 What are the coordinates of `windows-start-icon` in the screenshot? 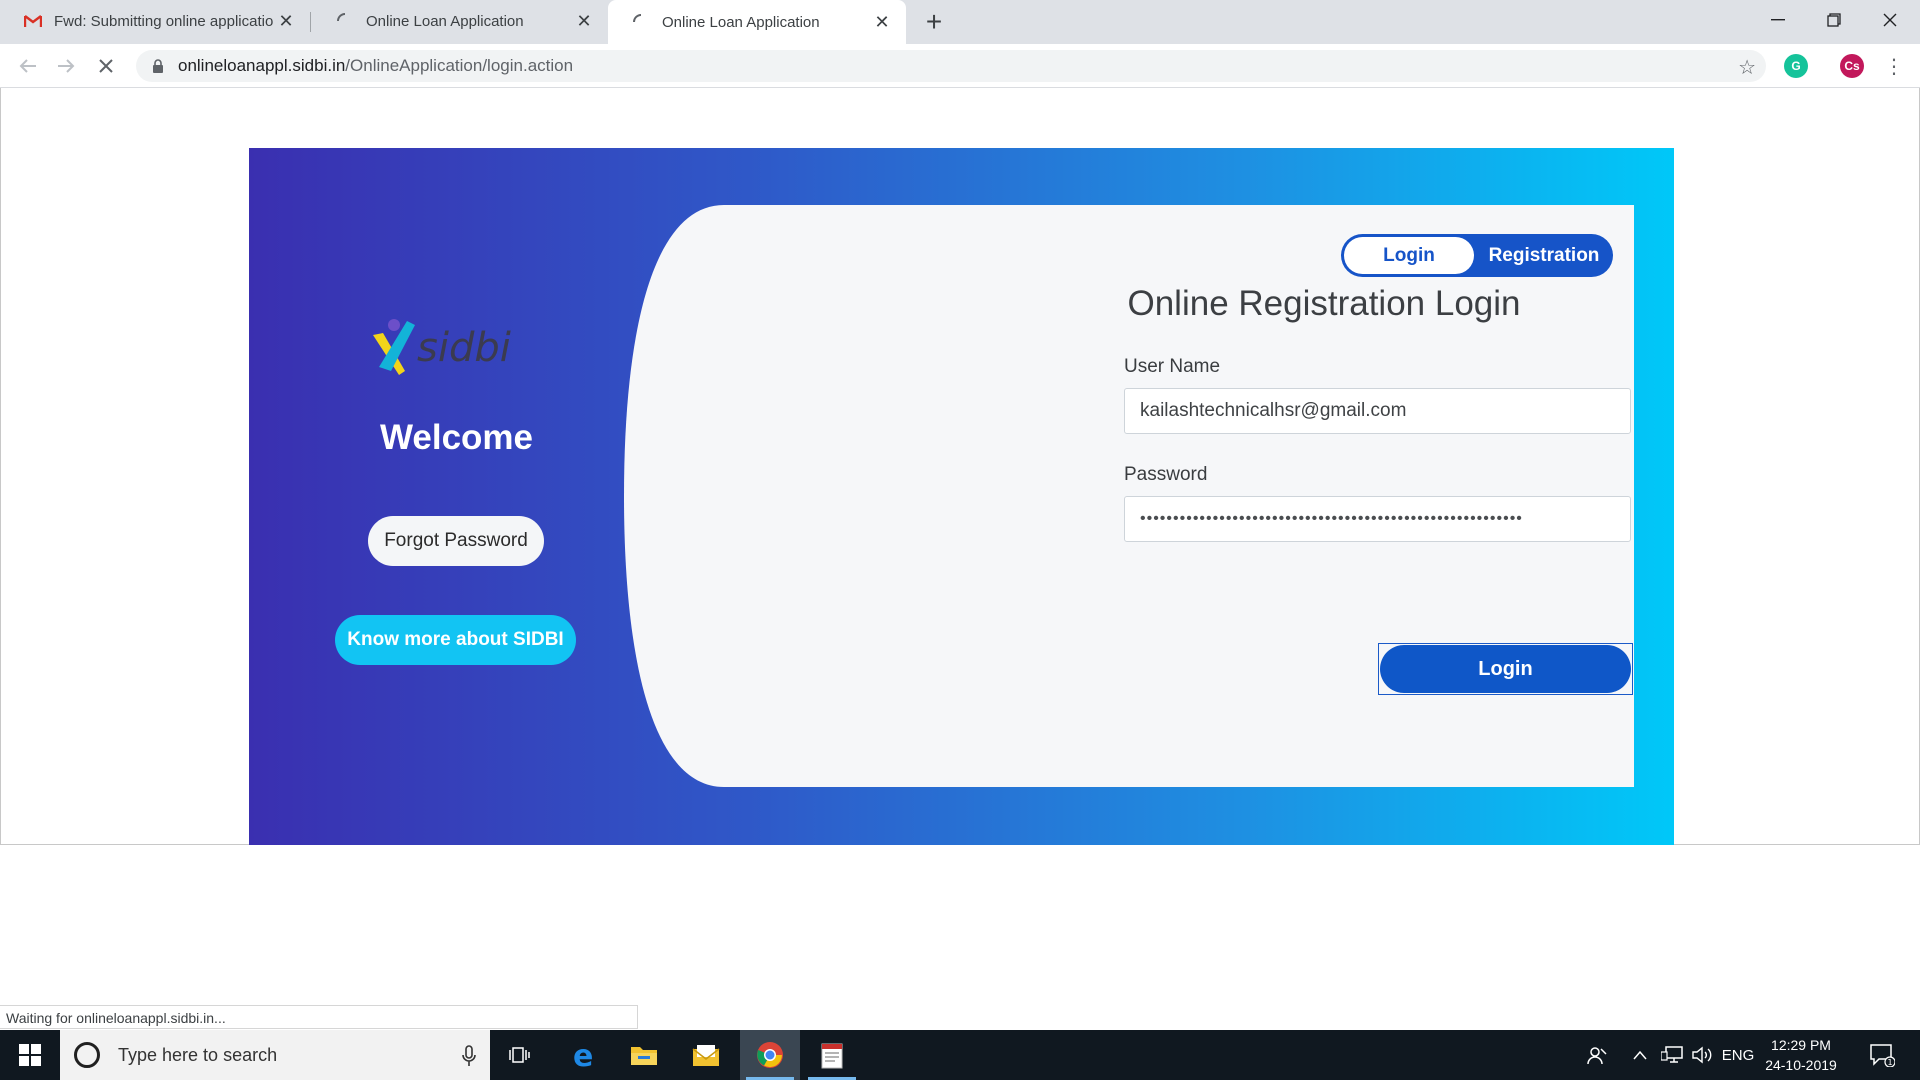 It's located at (30, 1055).